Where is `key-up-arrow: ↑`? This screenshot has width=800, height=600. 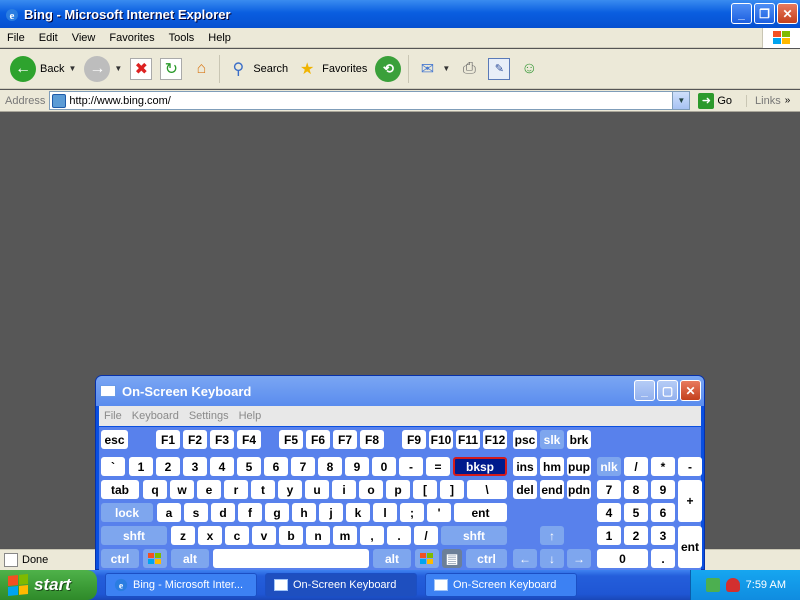
key-up-arrow: ↑ is located at coordinates (552, 535).